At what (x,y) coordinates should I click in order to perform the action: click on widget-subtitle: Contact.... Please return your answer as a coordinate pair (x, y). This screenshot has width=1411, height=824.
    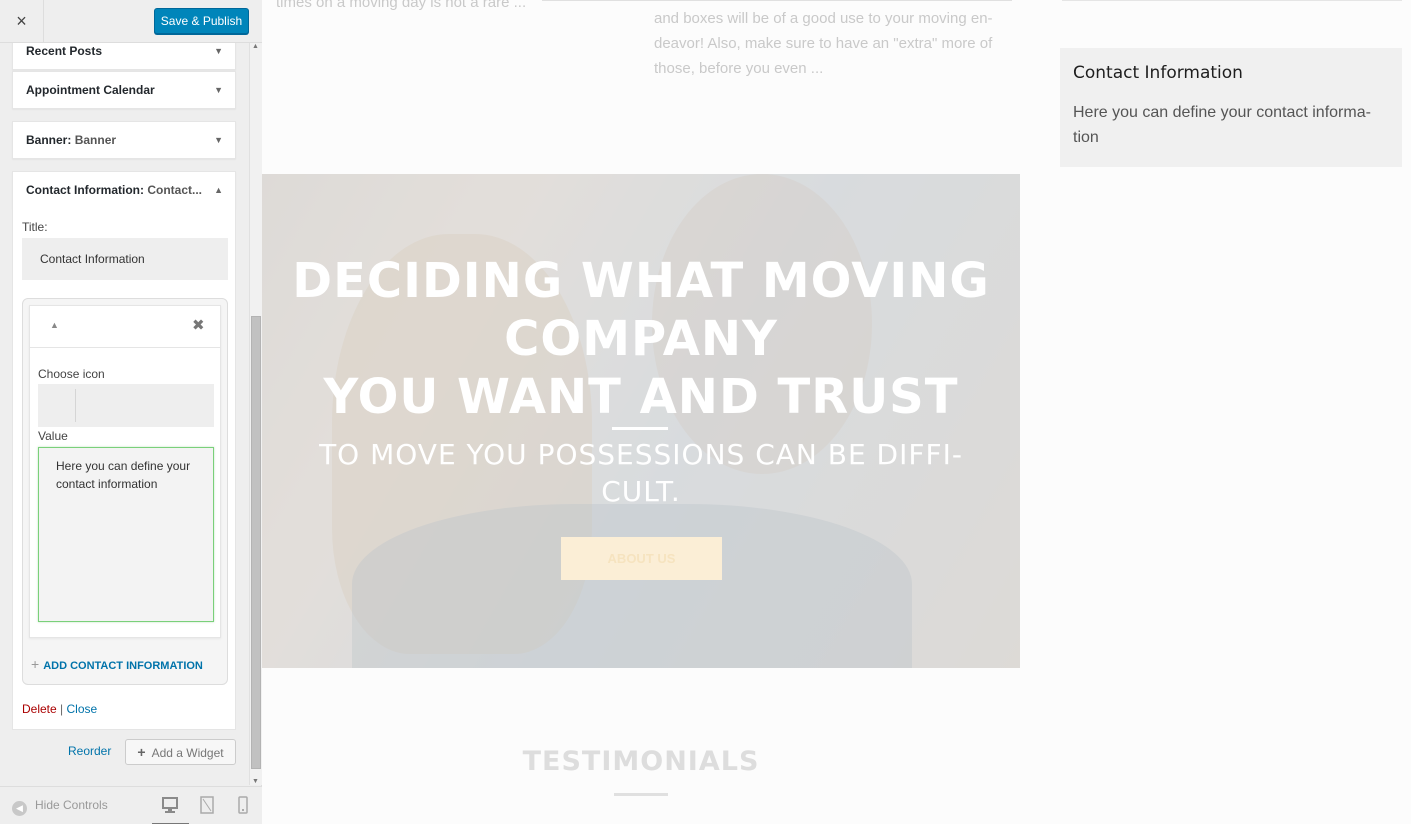
    Looking at the image, I should click on (175, 190).